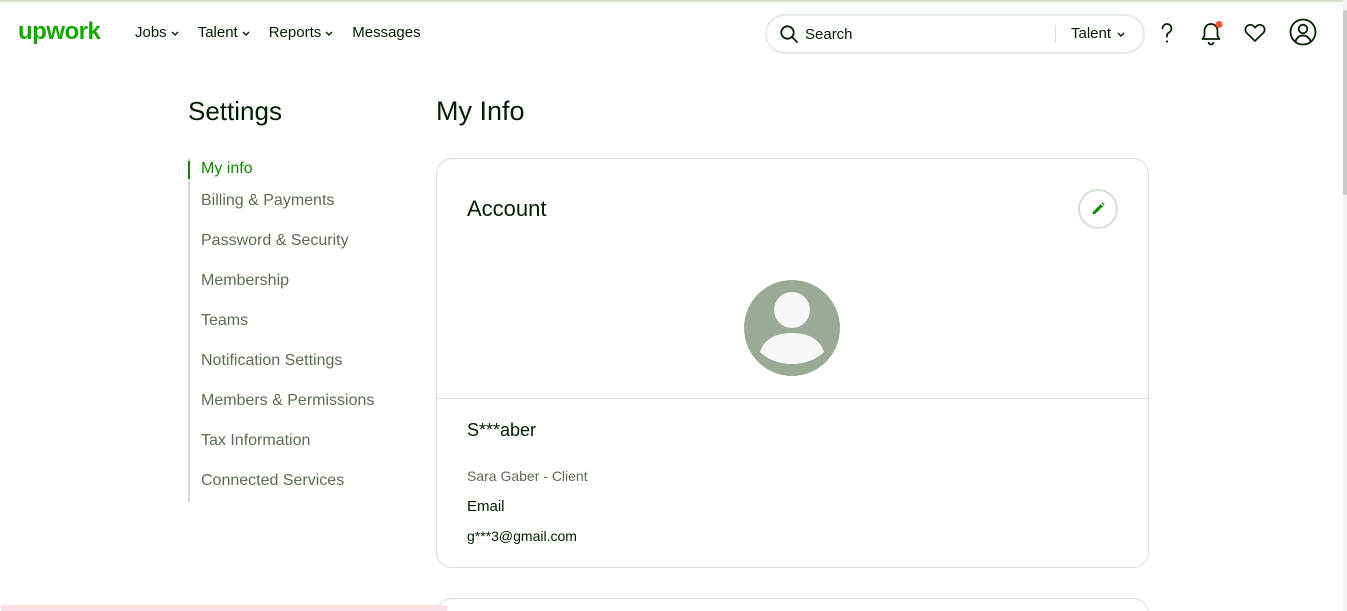  Describe the element at coordinates (1303, 32) in the screenshot. I see `user-account-icon` at that location.